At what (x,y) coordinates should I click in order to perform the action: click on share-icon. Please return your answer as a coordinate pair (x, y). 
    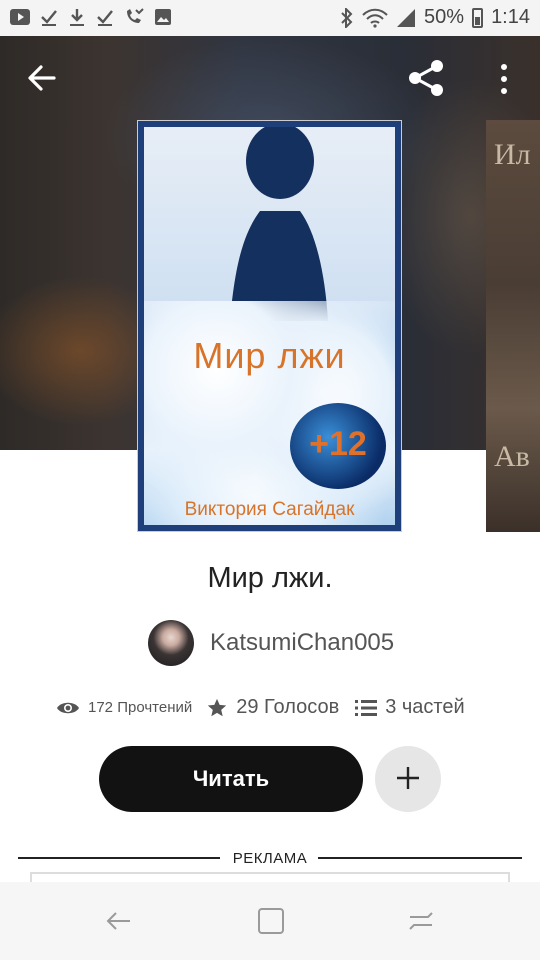
    Looking at the image, I should click on (426, 78).